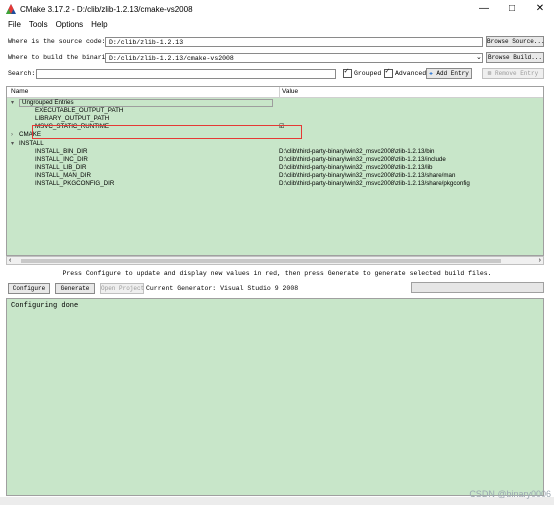 This screenshot has height=505, width=554. What do you see at coordinates (63, 57) in the screenshot?
I see `build-label: Where to build the binaries:` at bounding box center [63, 57].